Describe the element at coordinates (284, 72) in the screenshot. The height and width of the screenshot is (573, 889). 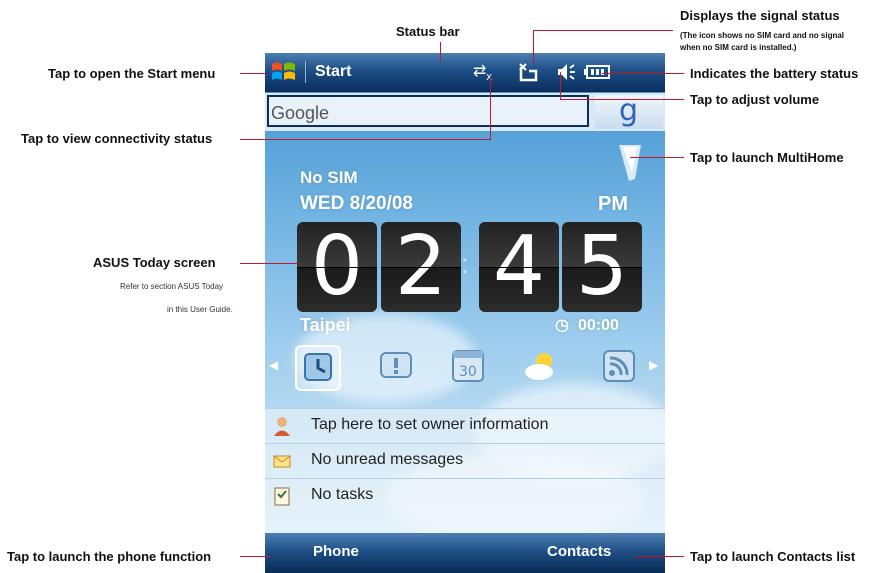
I see `windows-start-icon` at that location.